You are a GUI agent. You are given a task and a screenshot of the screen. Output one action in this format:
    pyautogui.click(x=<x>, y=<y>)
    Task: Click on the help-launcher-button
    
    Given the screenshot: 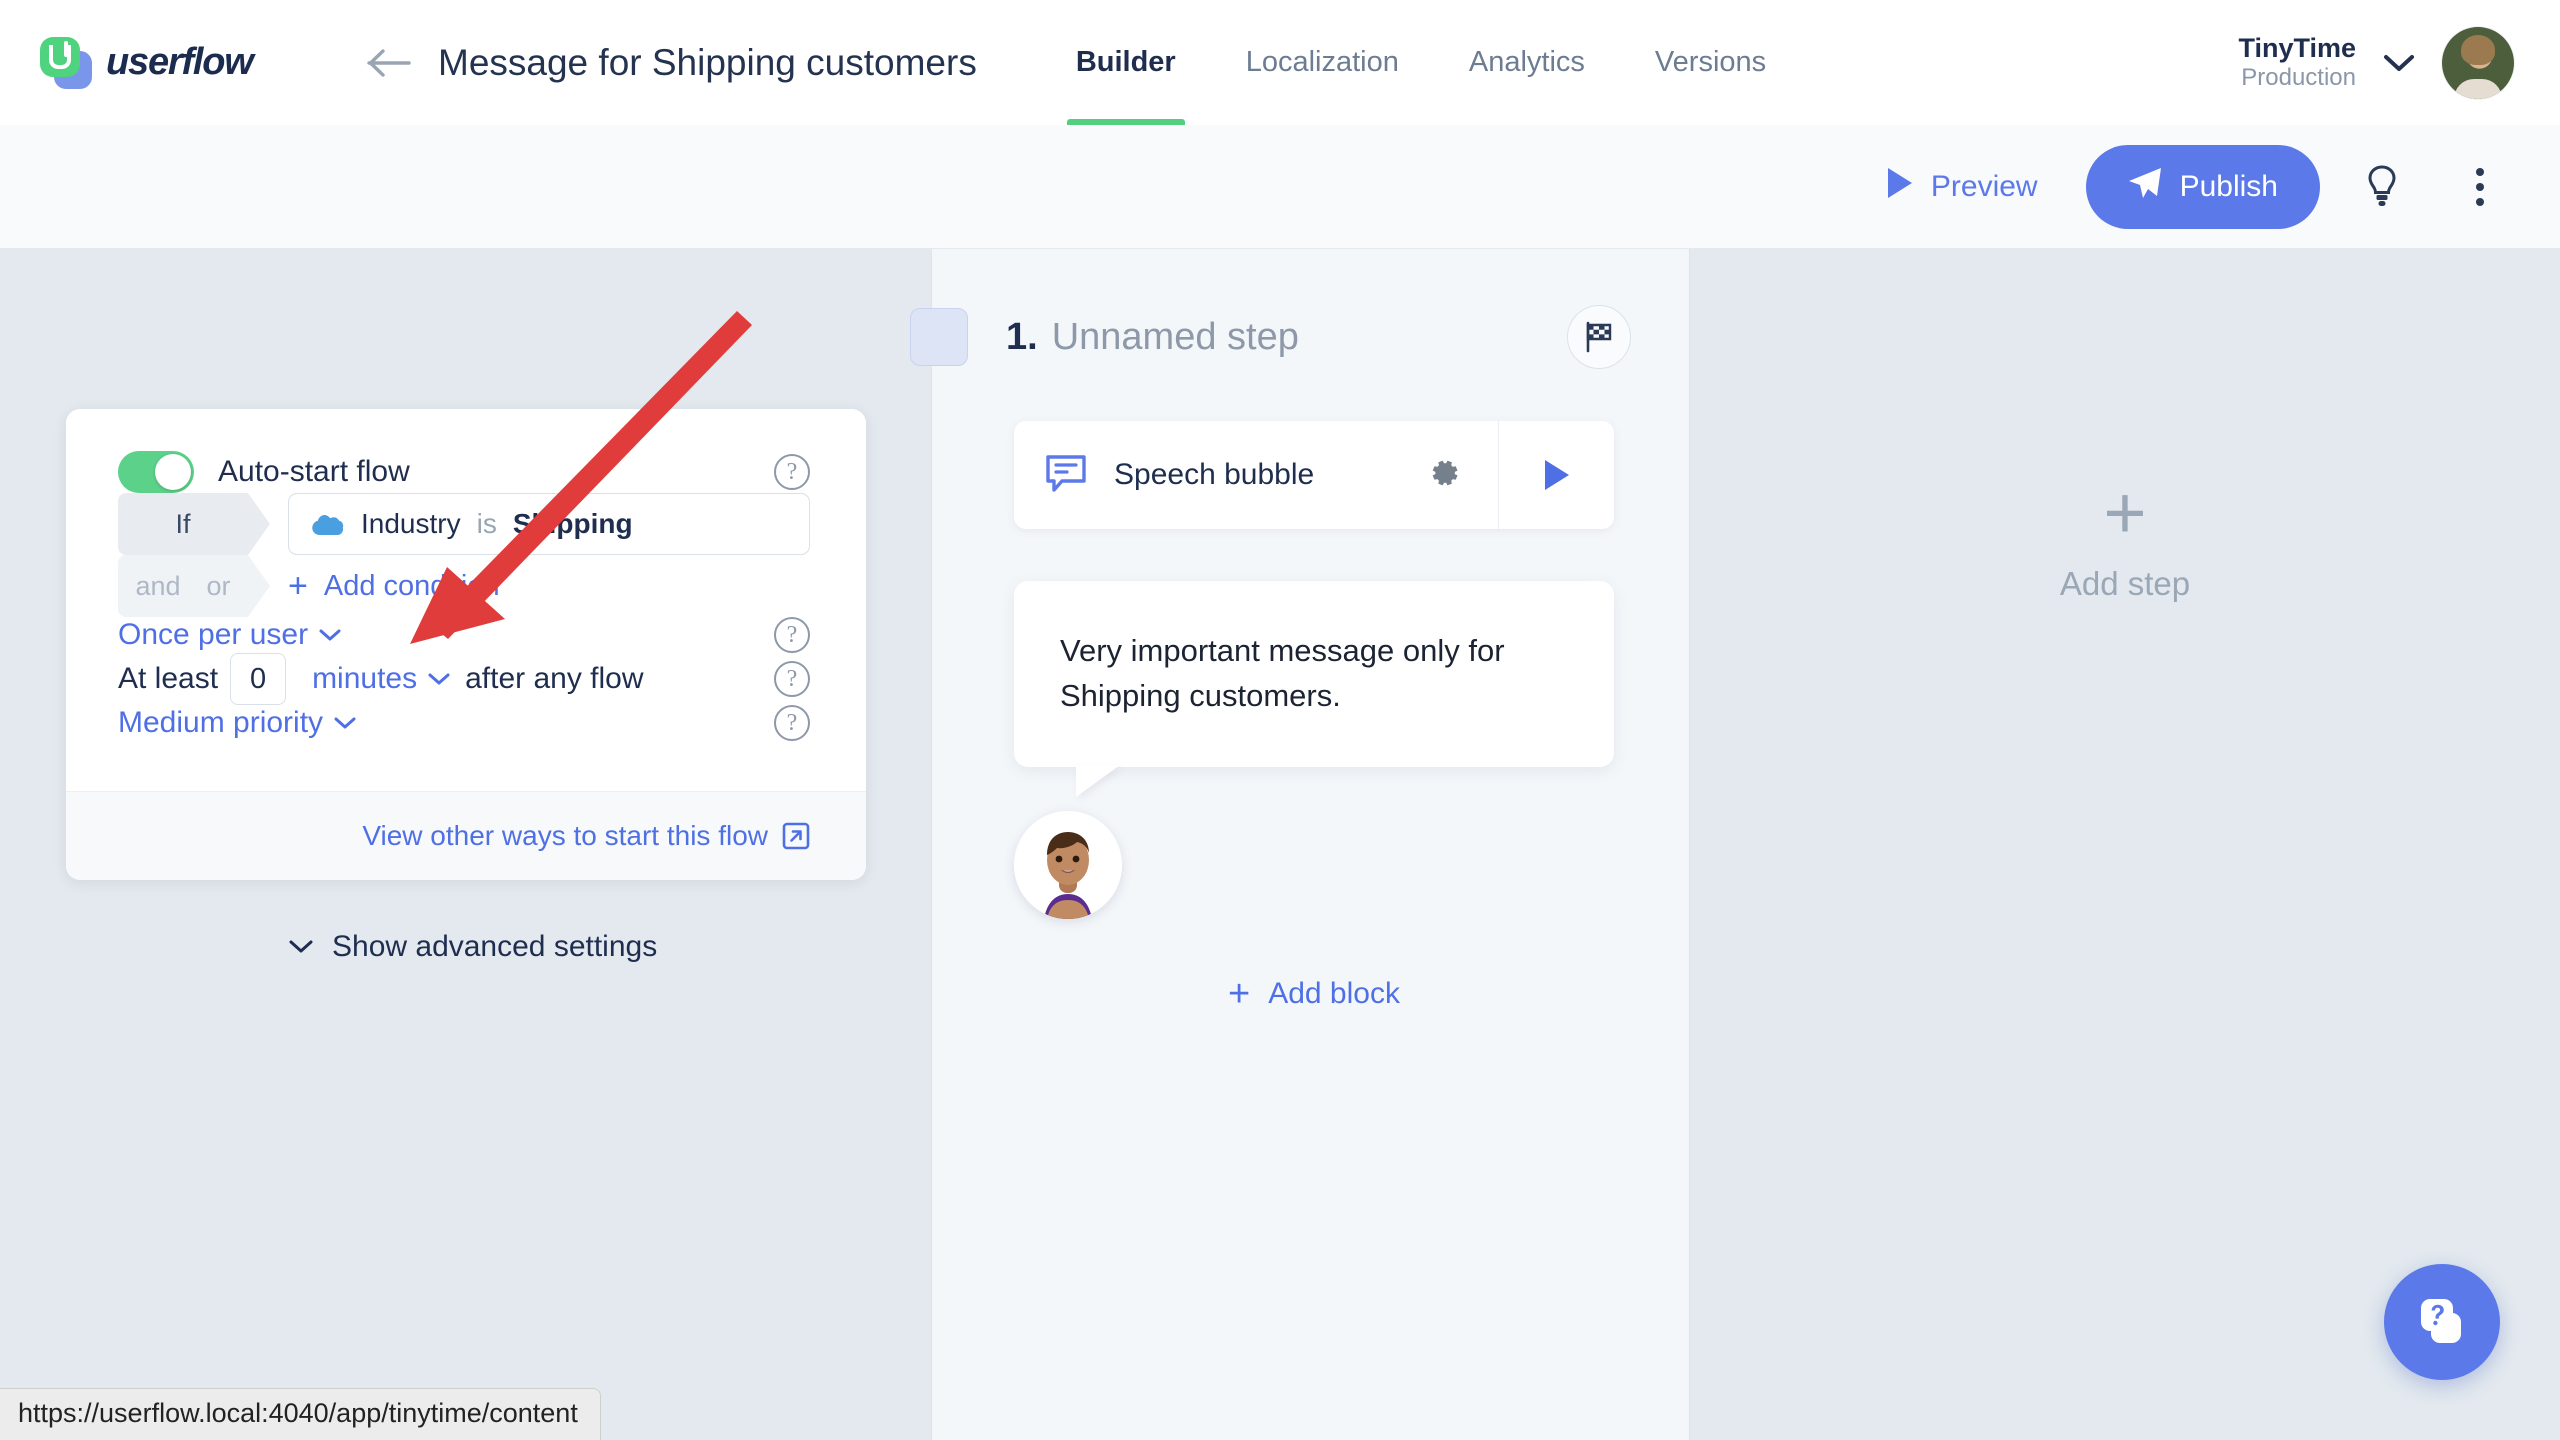 What is the action you would take?
    pyautogui.click(x=2442, y=1322)
    